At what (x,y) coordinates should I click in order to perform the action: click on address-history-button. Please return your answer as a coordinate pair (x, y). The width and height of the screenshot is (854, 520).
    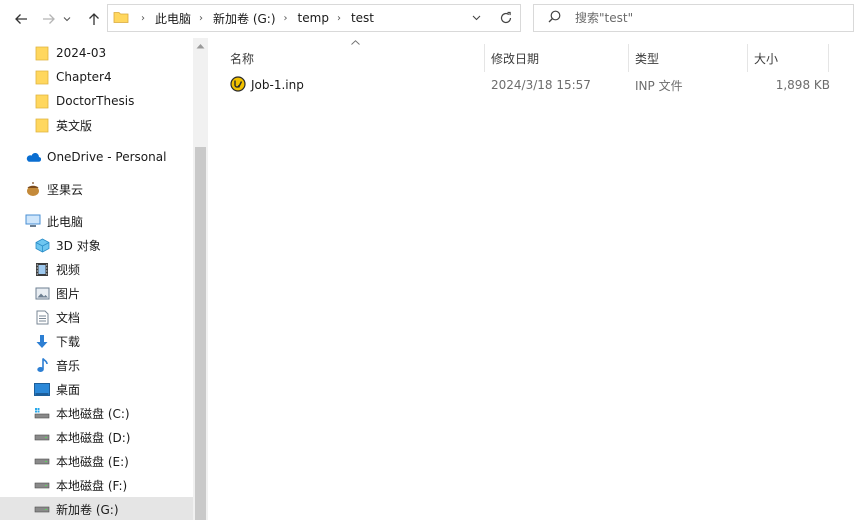
    Looking at the image, I should click on (476, 18).